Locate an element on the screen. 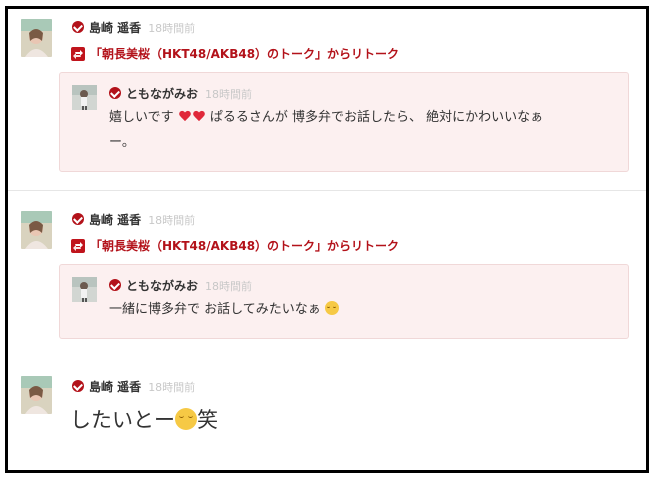 The image size is (658, 486). message-text-part: 笑 is located at coordinates (207, 420).